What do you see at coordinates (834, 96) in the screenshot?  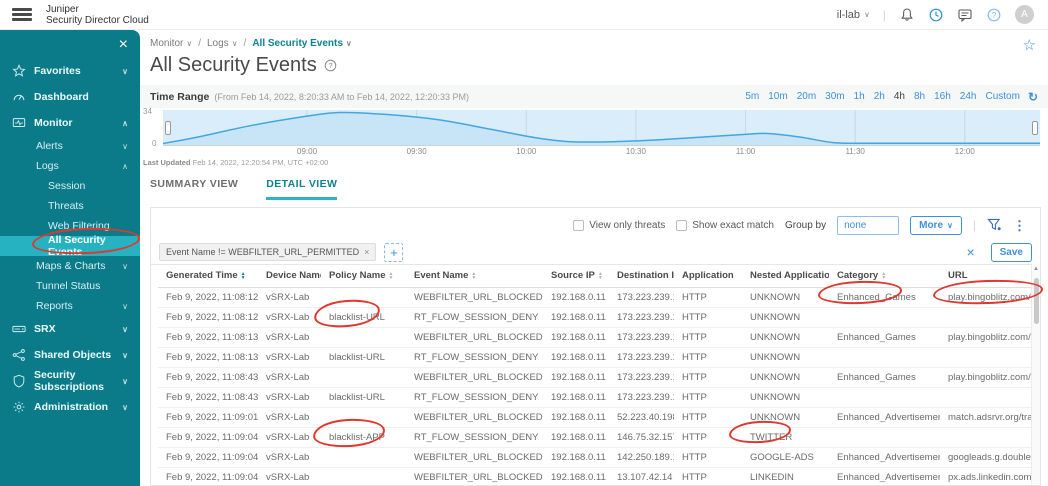 I see `quick-range-30m: 30m` at bounding box center [834, 96].